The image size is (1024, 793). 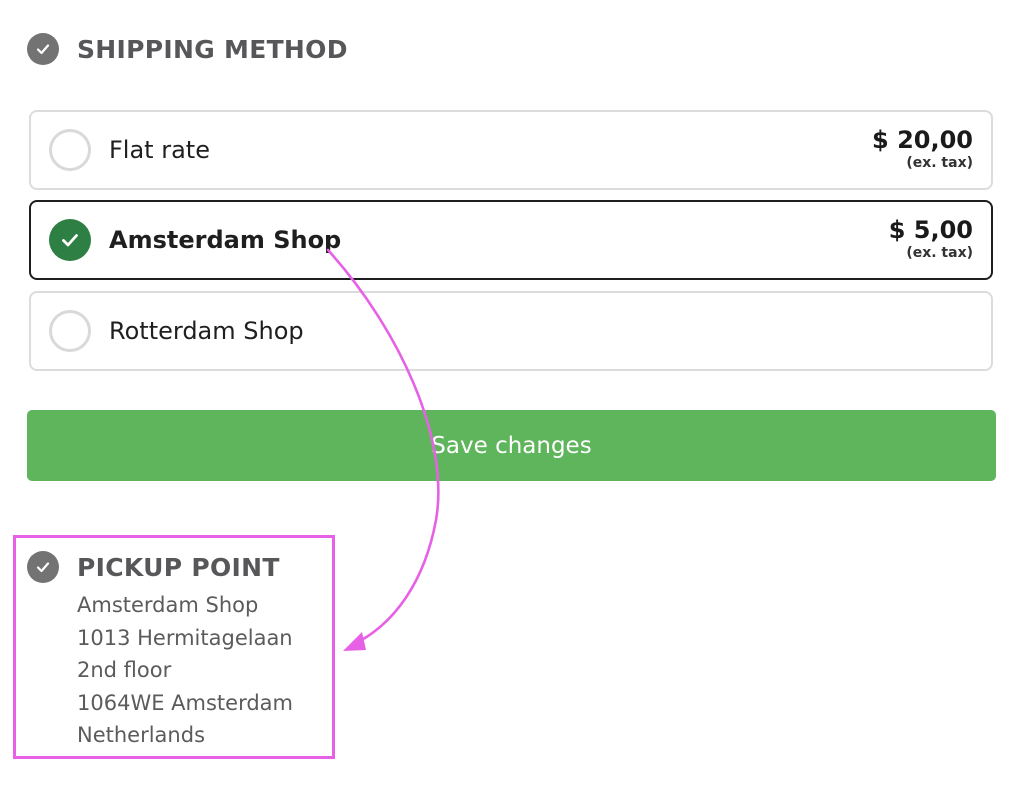 What do you see at coordinates (141, 735) in the screenshot?
I see `address-line: Netherlands` at bounding box center [141, 735].